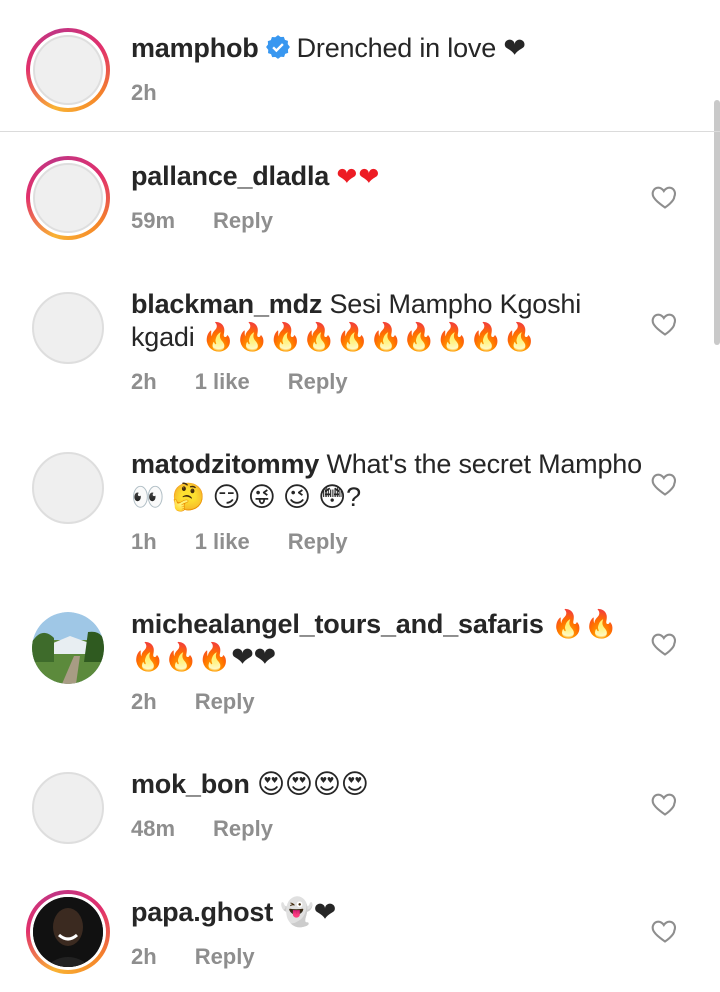 Image resolution: width=720 pixels, height=992 pixels. I want to click on comment-meta: 1h 1 like Reply, so click(258, 542).